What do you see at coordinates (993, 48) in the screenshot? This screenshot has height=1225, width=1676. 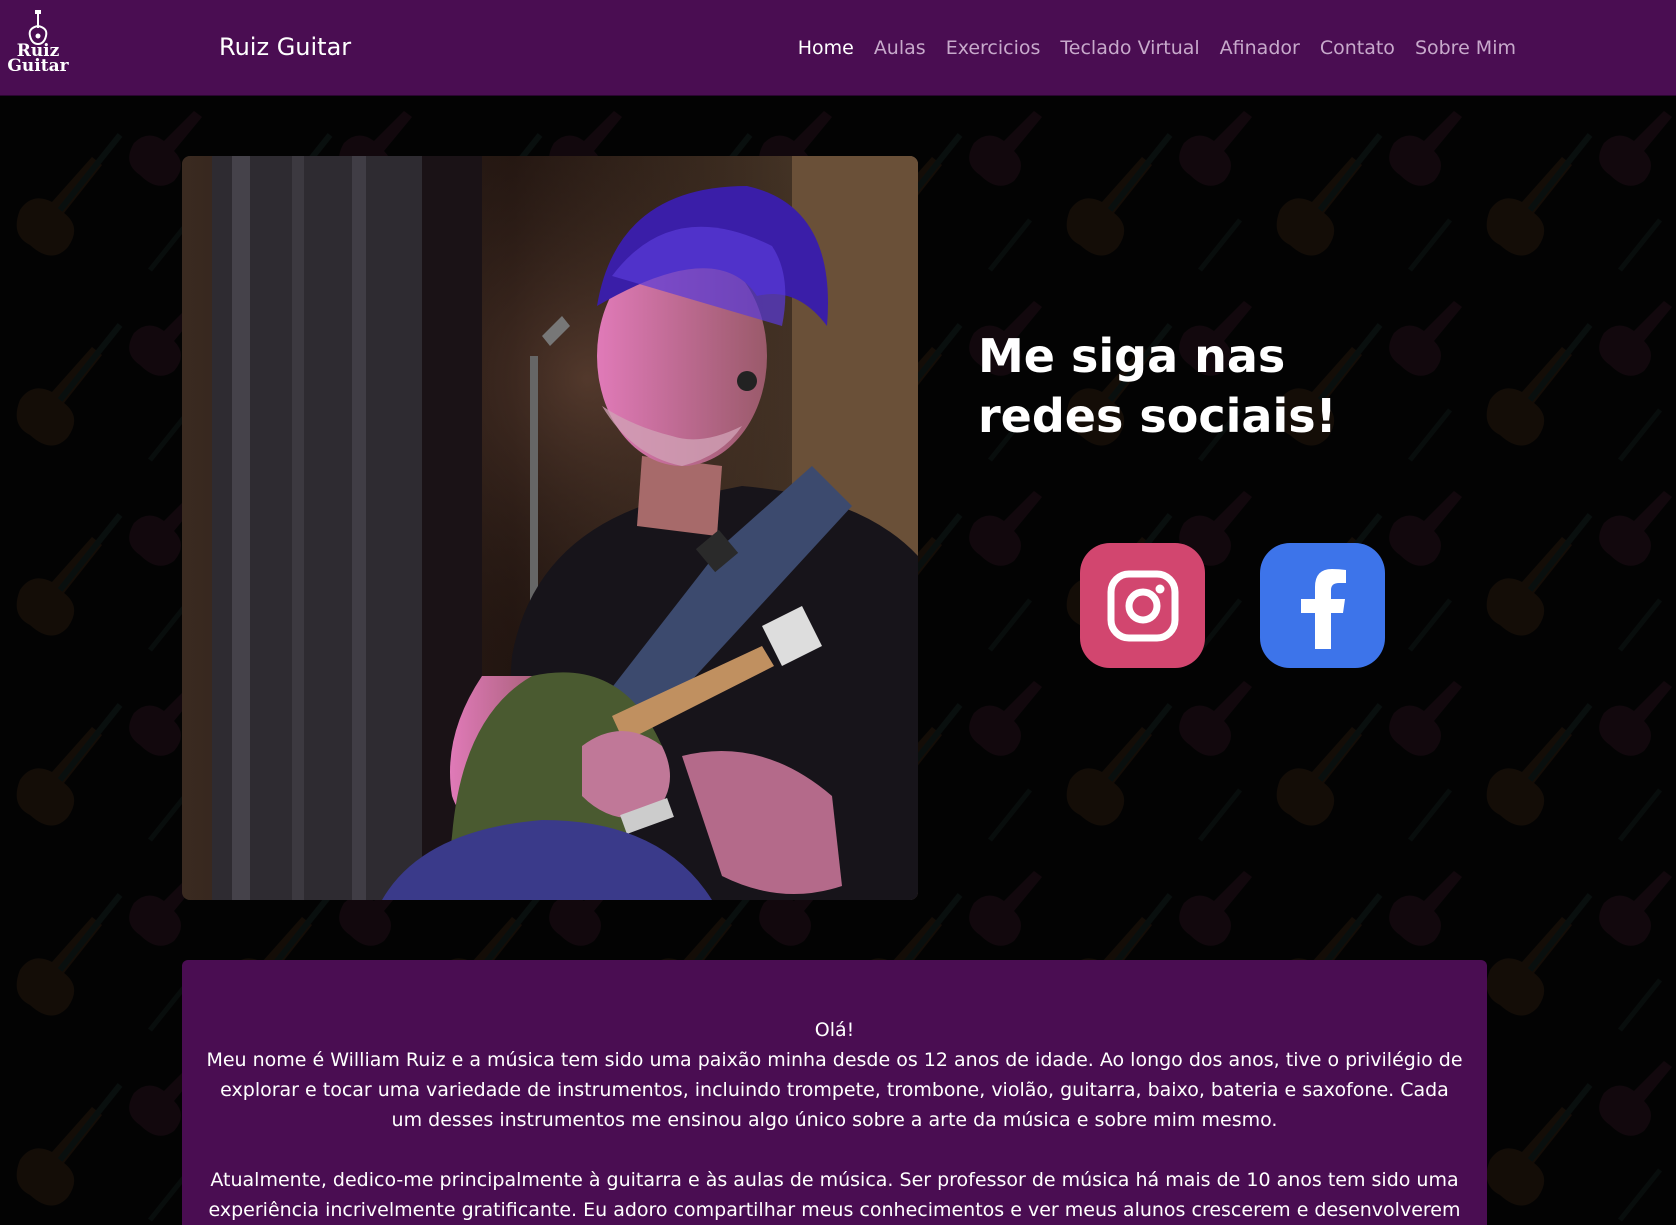 I see `nav-item-exercicios: Exercicios` at bounding box center [993, 48].